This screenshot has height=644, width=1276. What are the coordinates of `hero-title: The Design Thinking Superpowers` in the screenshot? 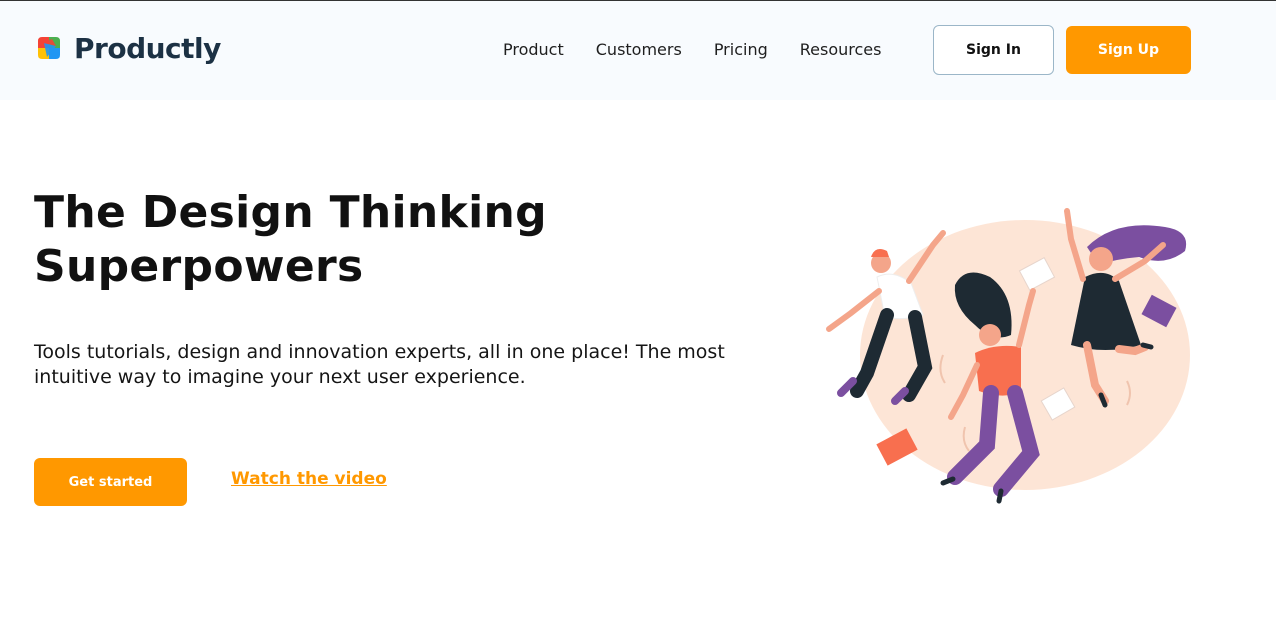 It's located at (314, 240).